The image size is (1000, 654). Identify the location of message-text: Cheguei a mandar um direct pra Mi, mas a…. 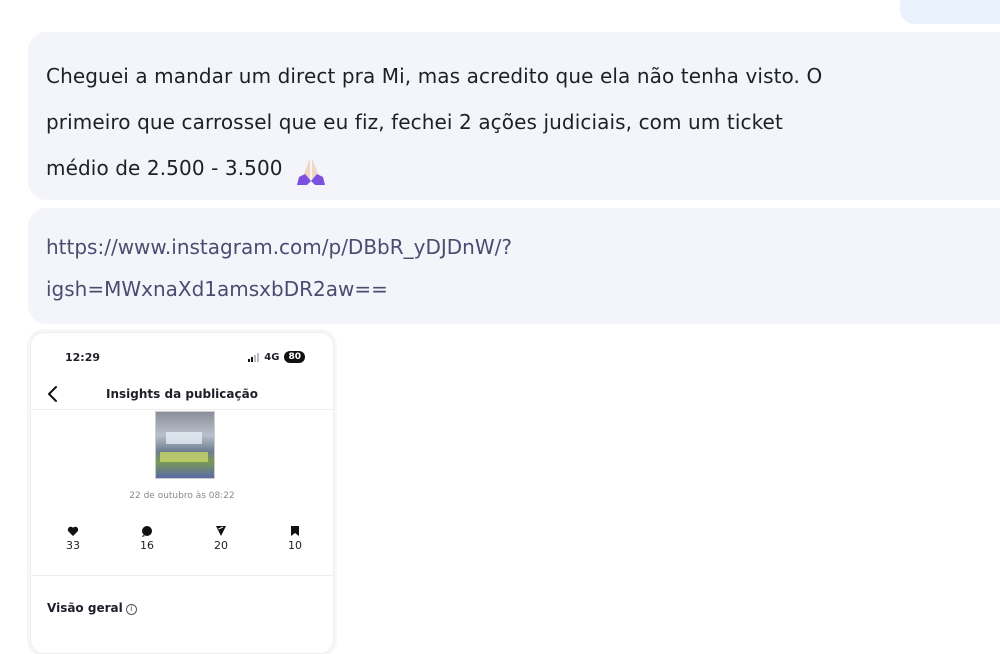
(434, 122).